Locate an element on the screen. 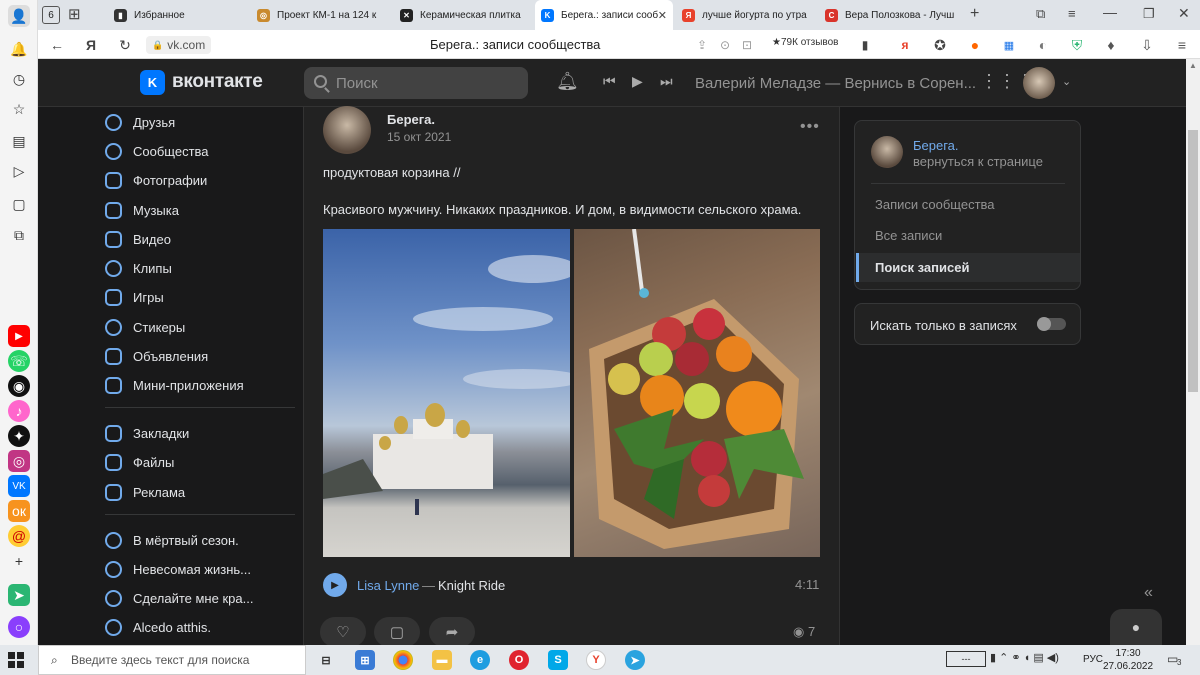 This screenshot has width=1200, height=675. add-tab-icon: + is located at coordinates (974, 14).